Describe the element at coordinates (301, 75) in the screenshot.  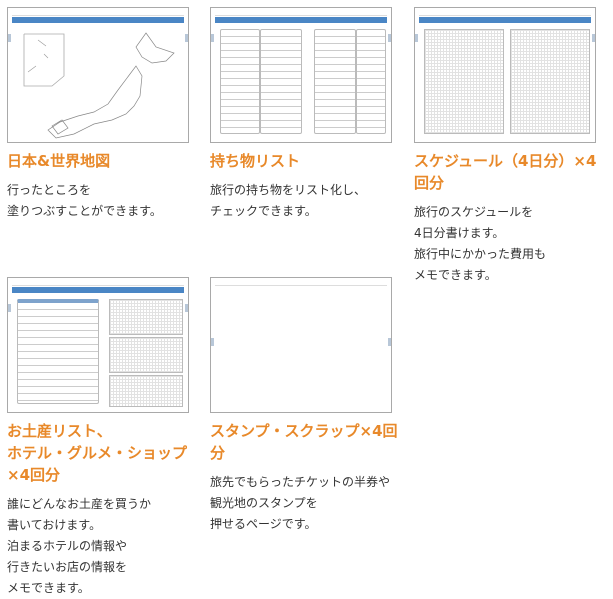
I see `packing-list-thumbnail` at that location.